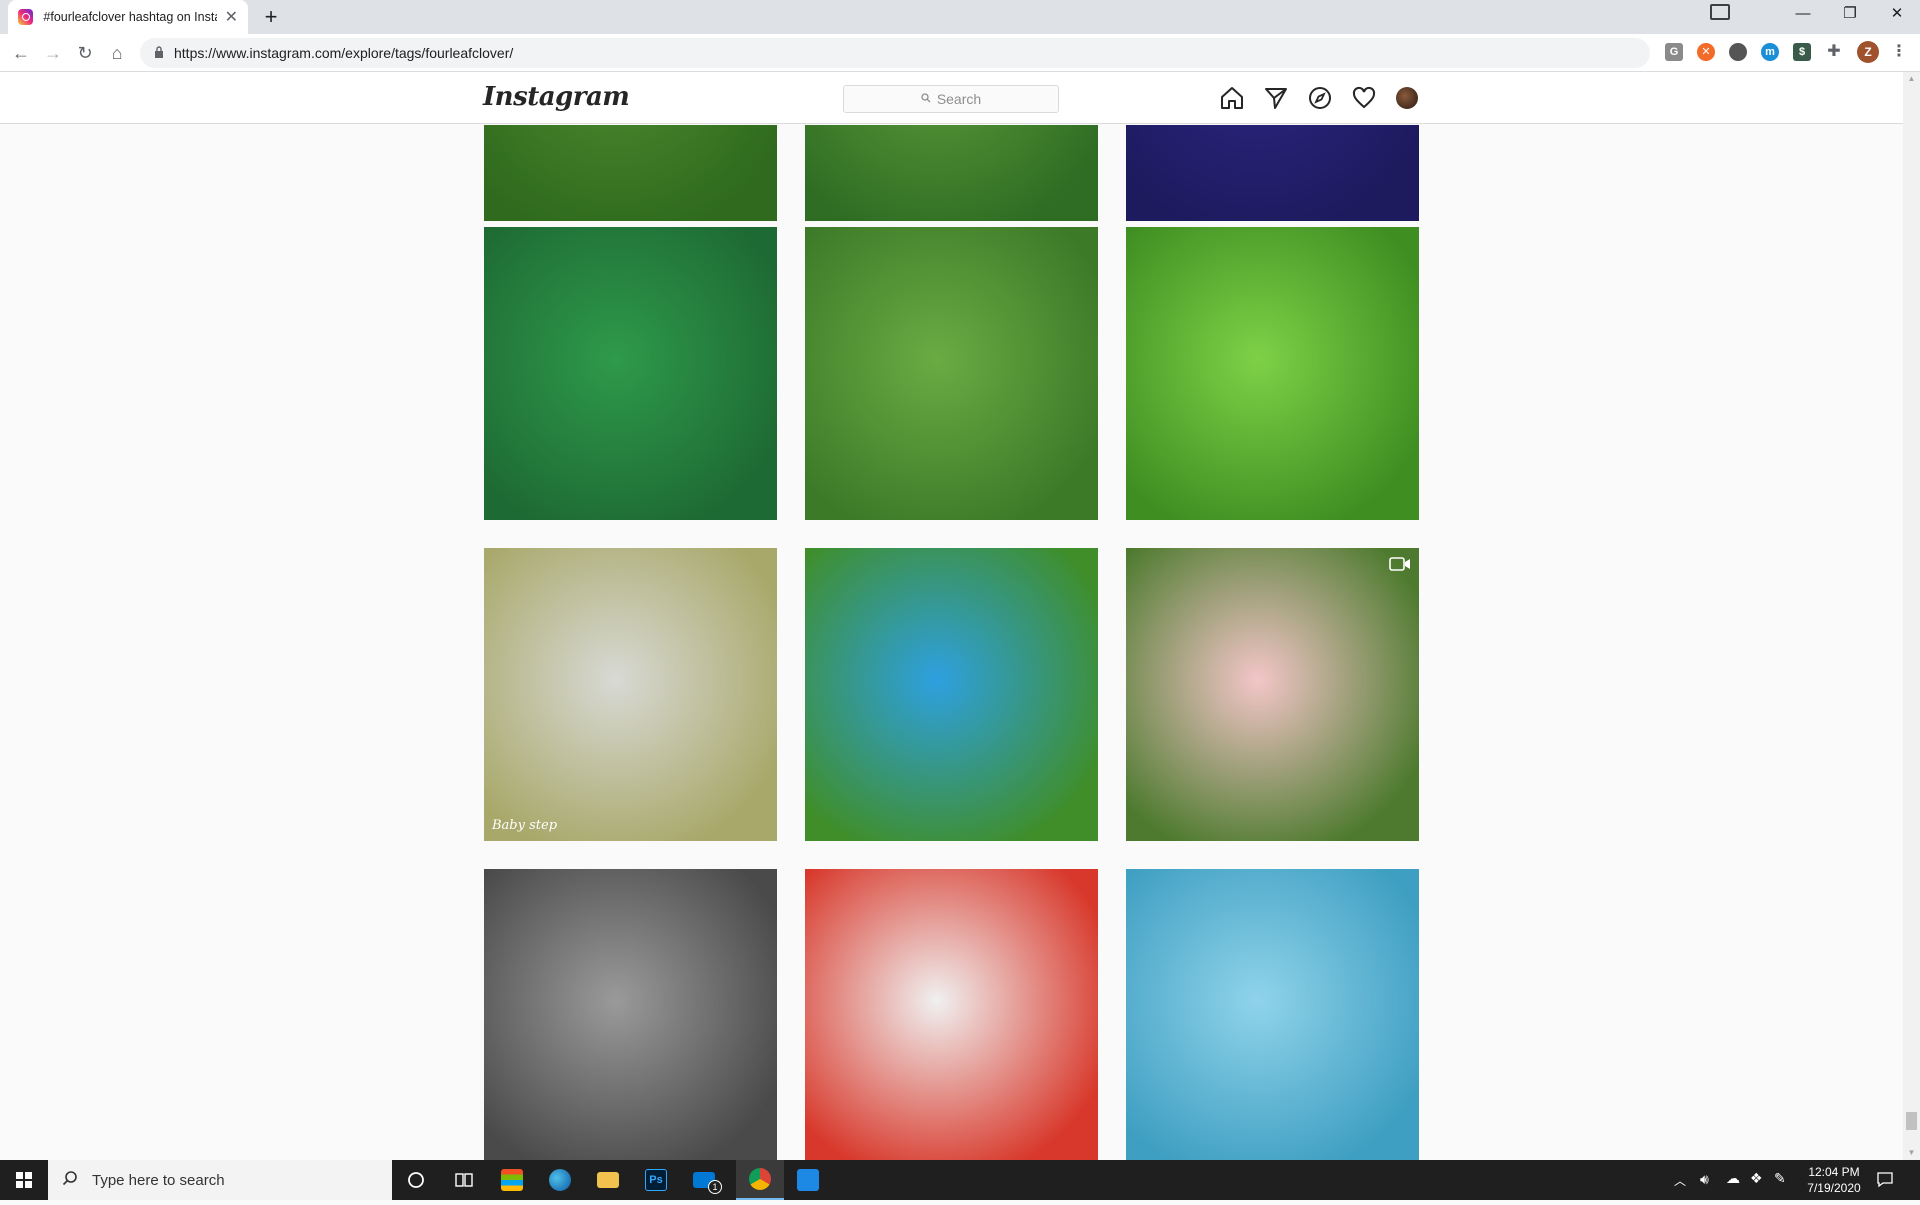  I want to click on extensions-puzzle-icon: ✚, so click(1834, 52).